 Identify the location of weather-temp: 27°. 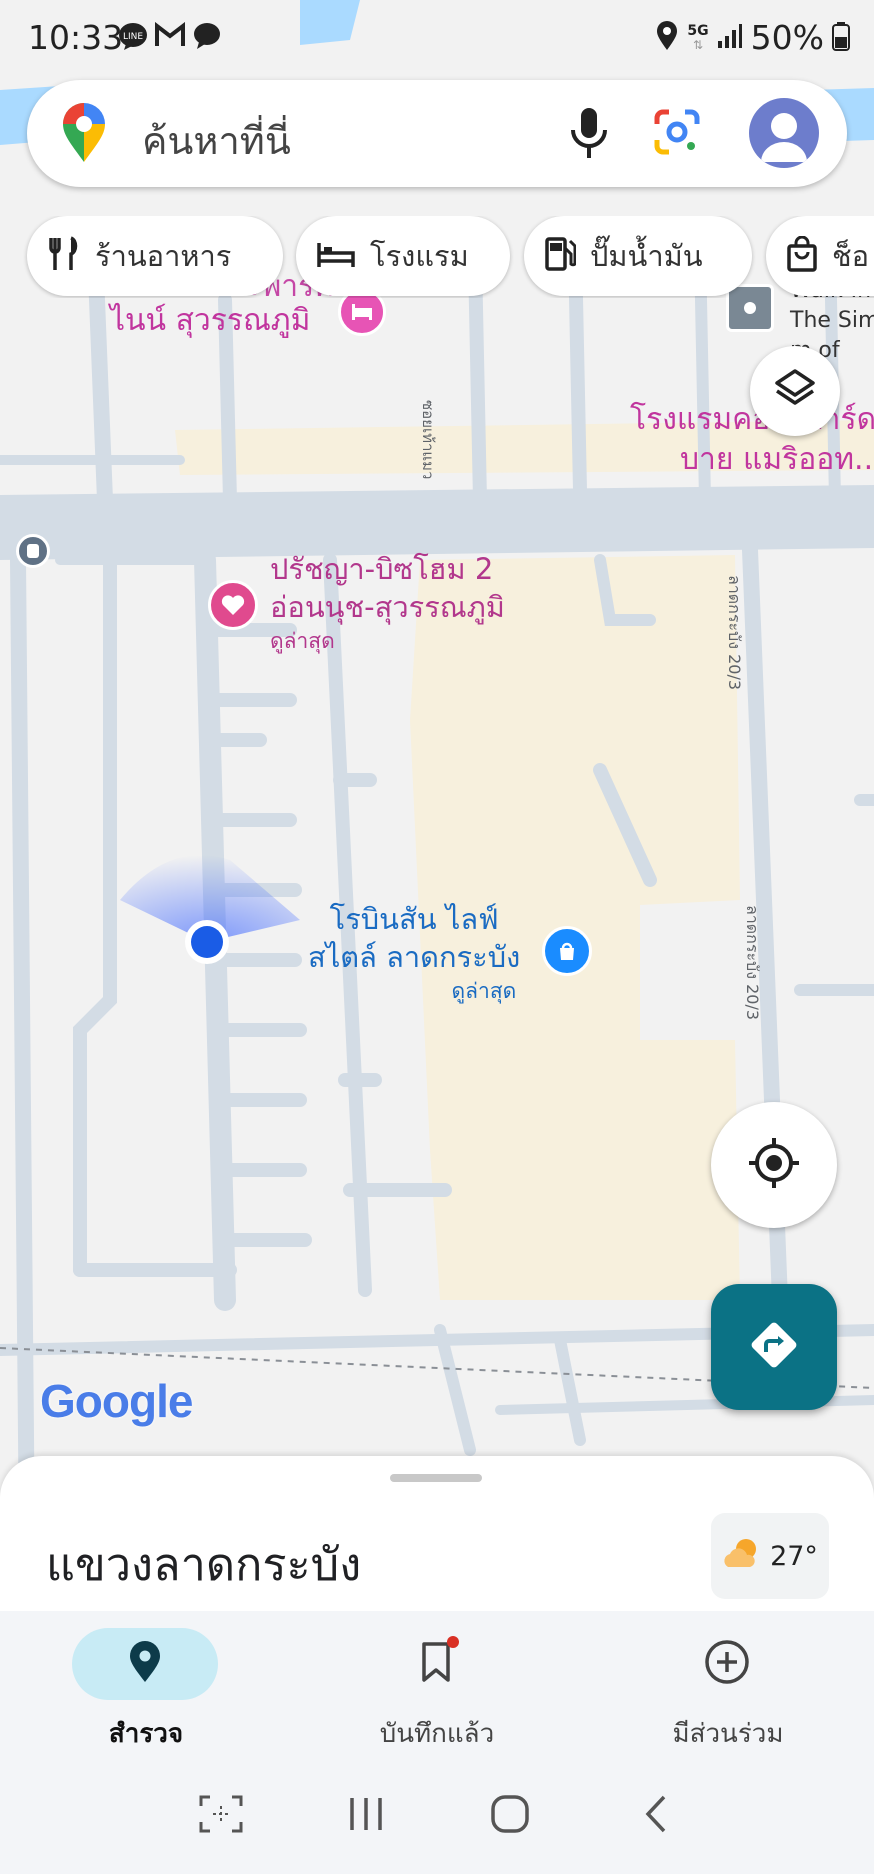
(794, 1556).